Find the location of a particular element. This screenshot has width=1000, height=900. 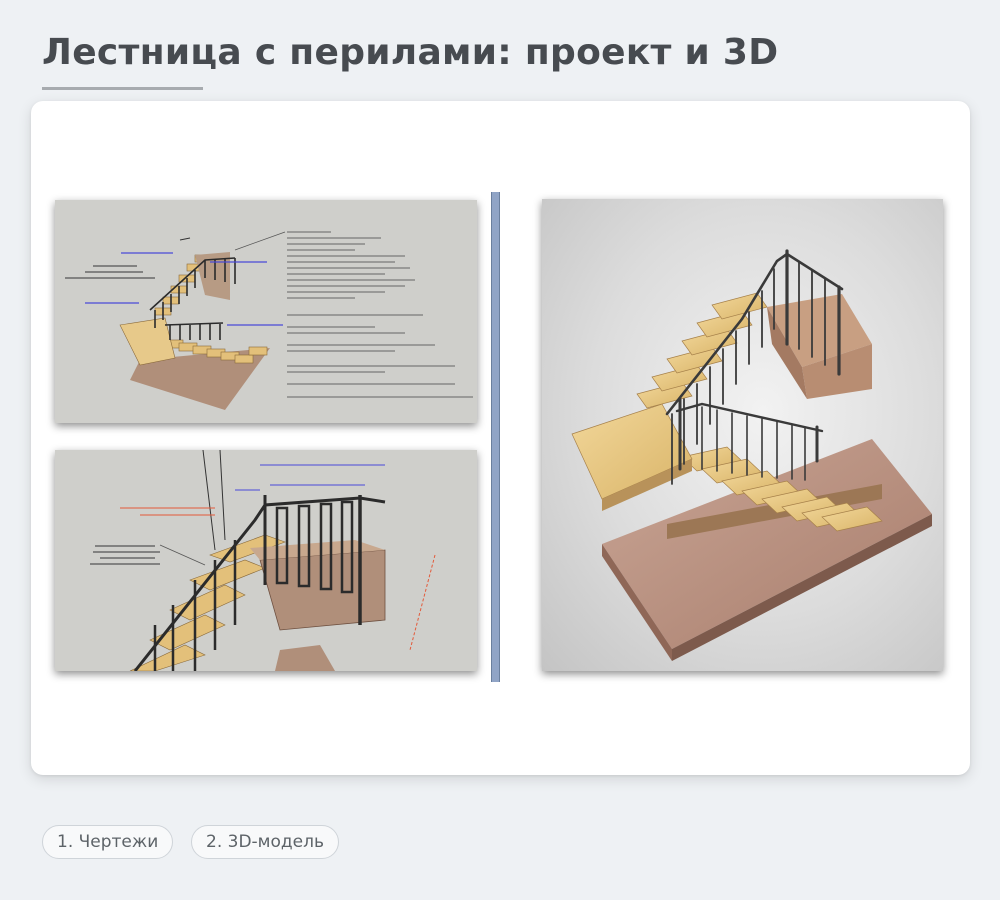

gallery-divider is located at coordinates (495, 437).